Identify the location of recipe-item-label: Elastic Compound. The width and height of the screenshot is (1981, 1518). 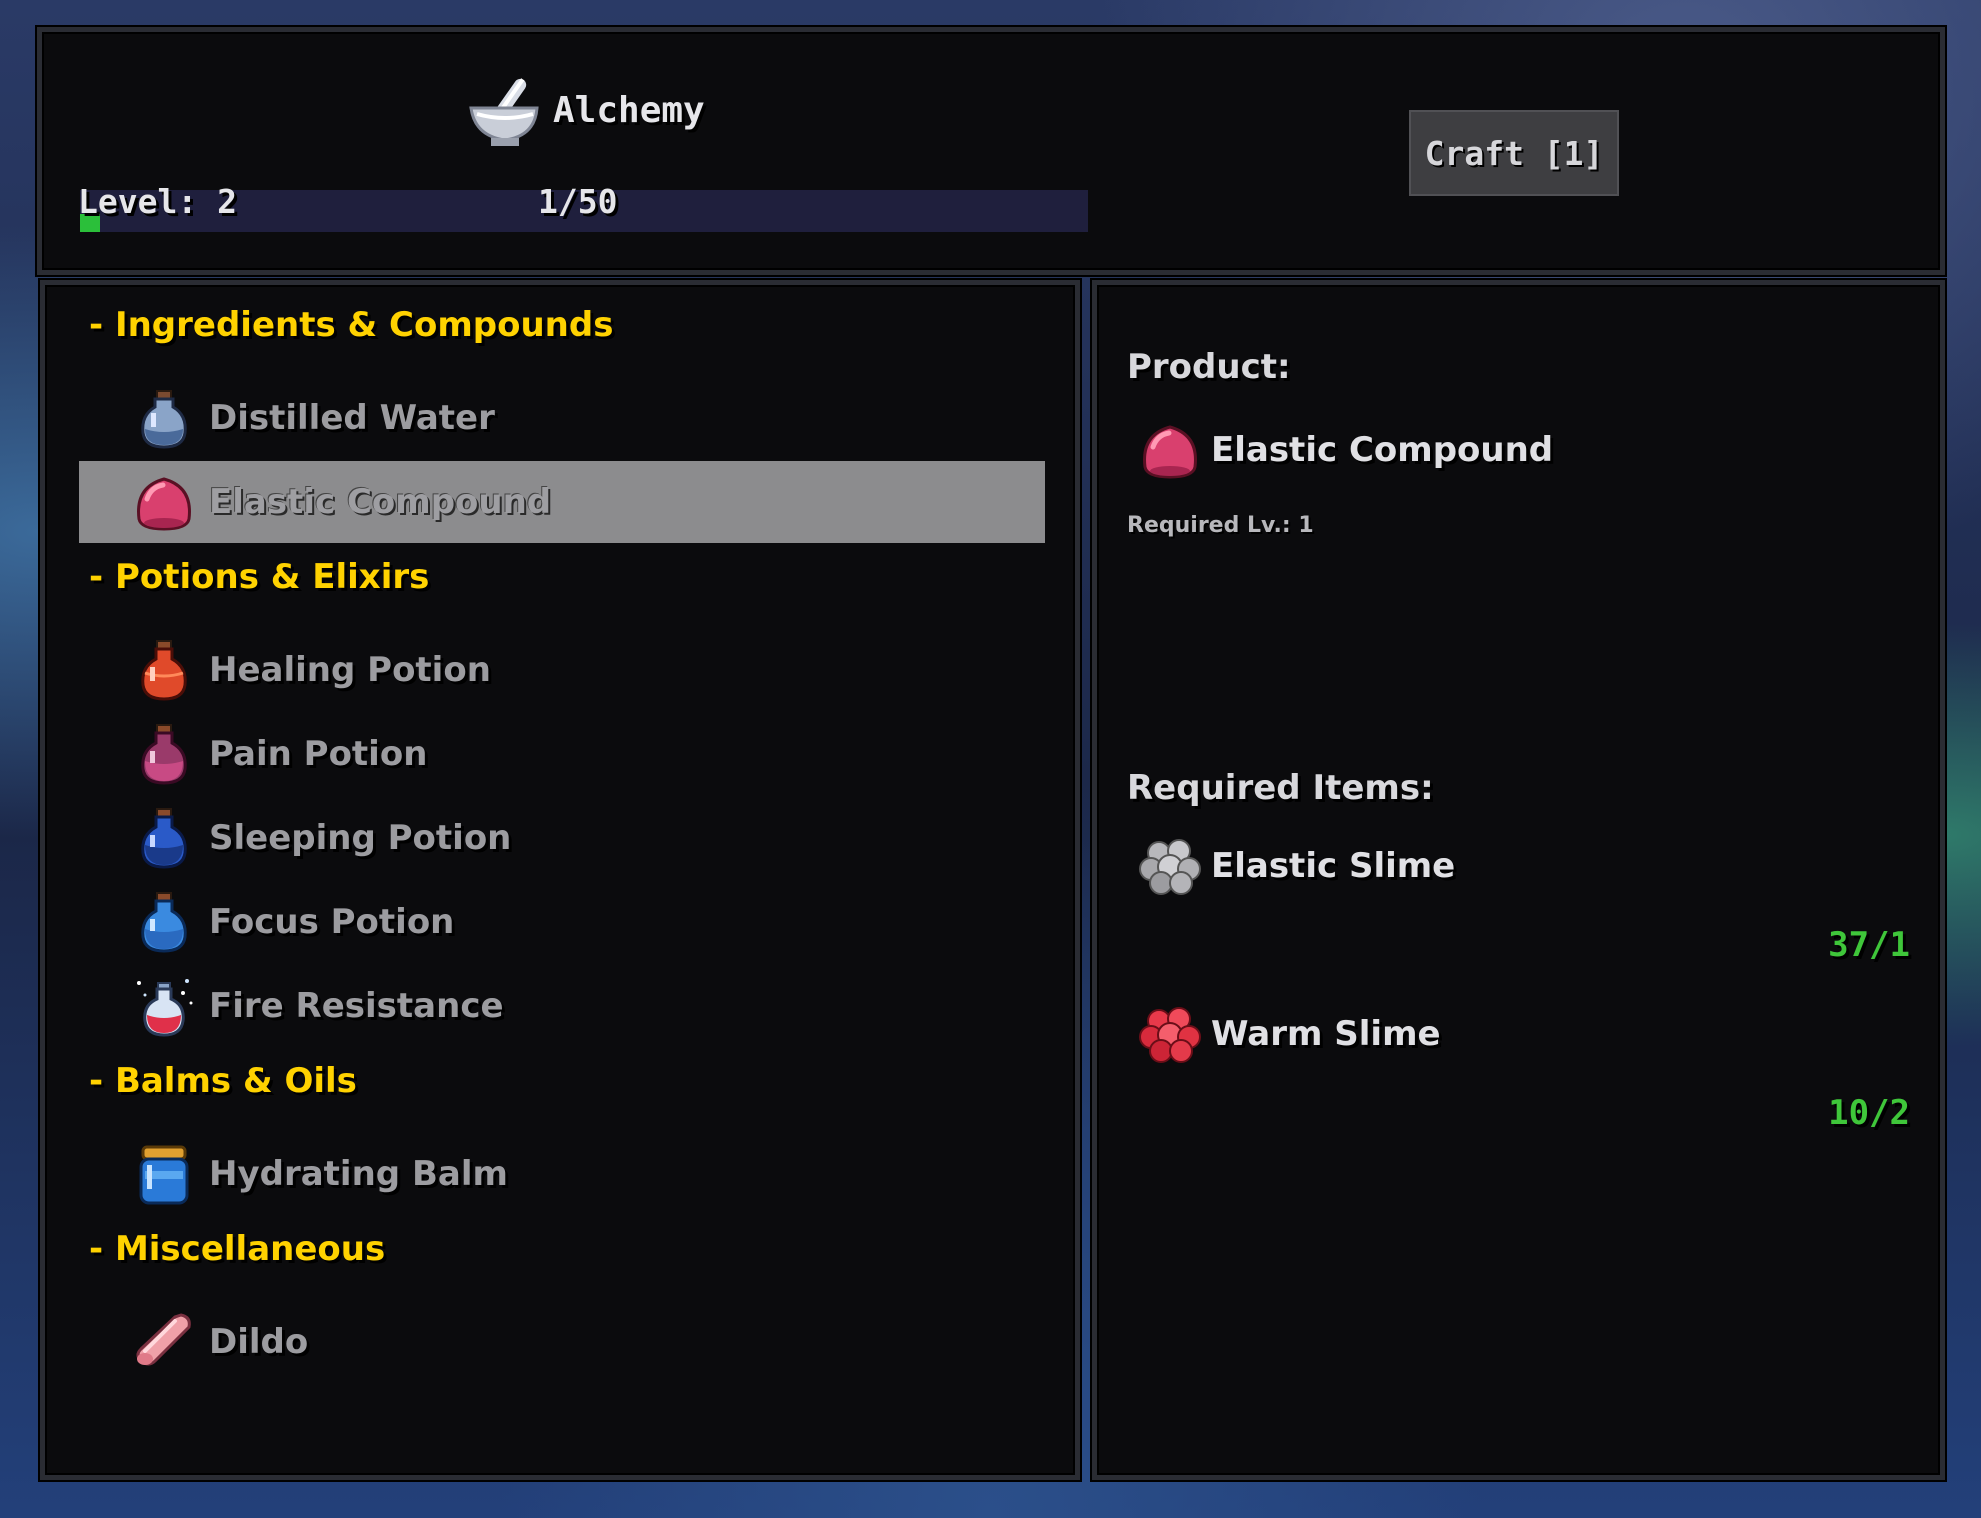
(380, 502).